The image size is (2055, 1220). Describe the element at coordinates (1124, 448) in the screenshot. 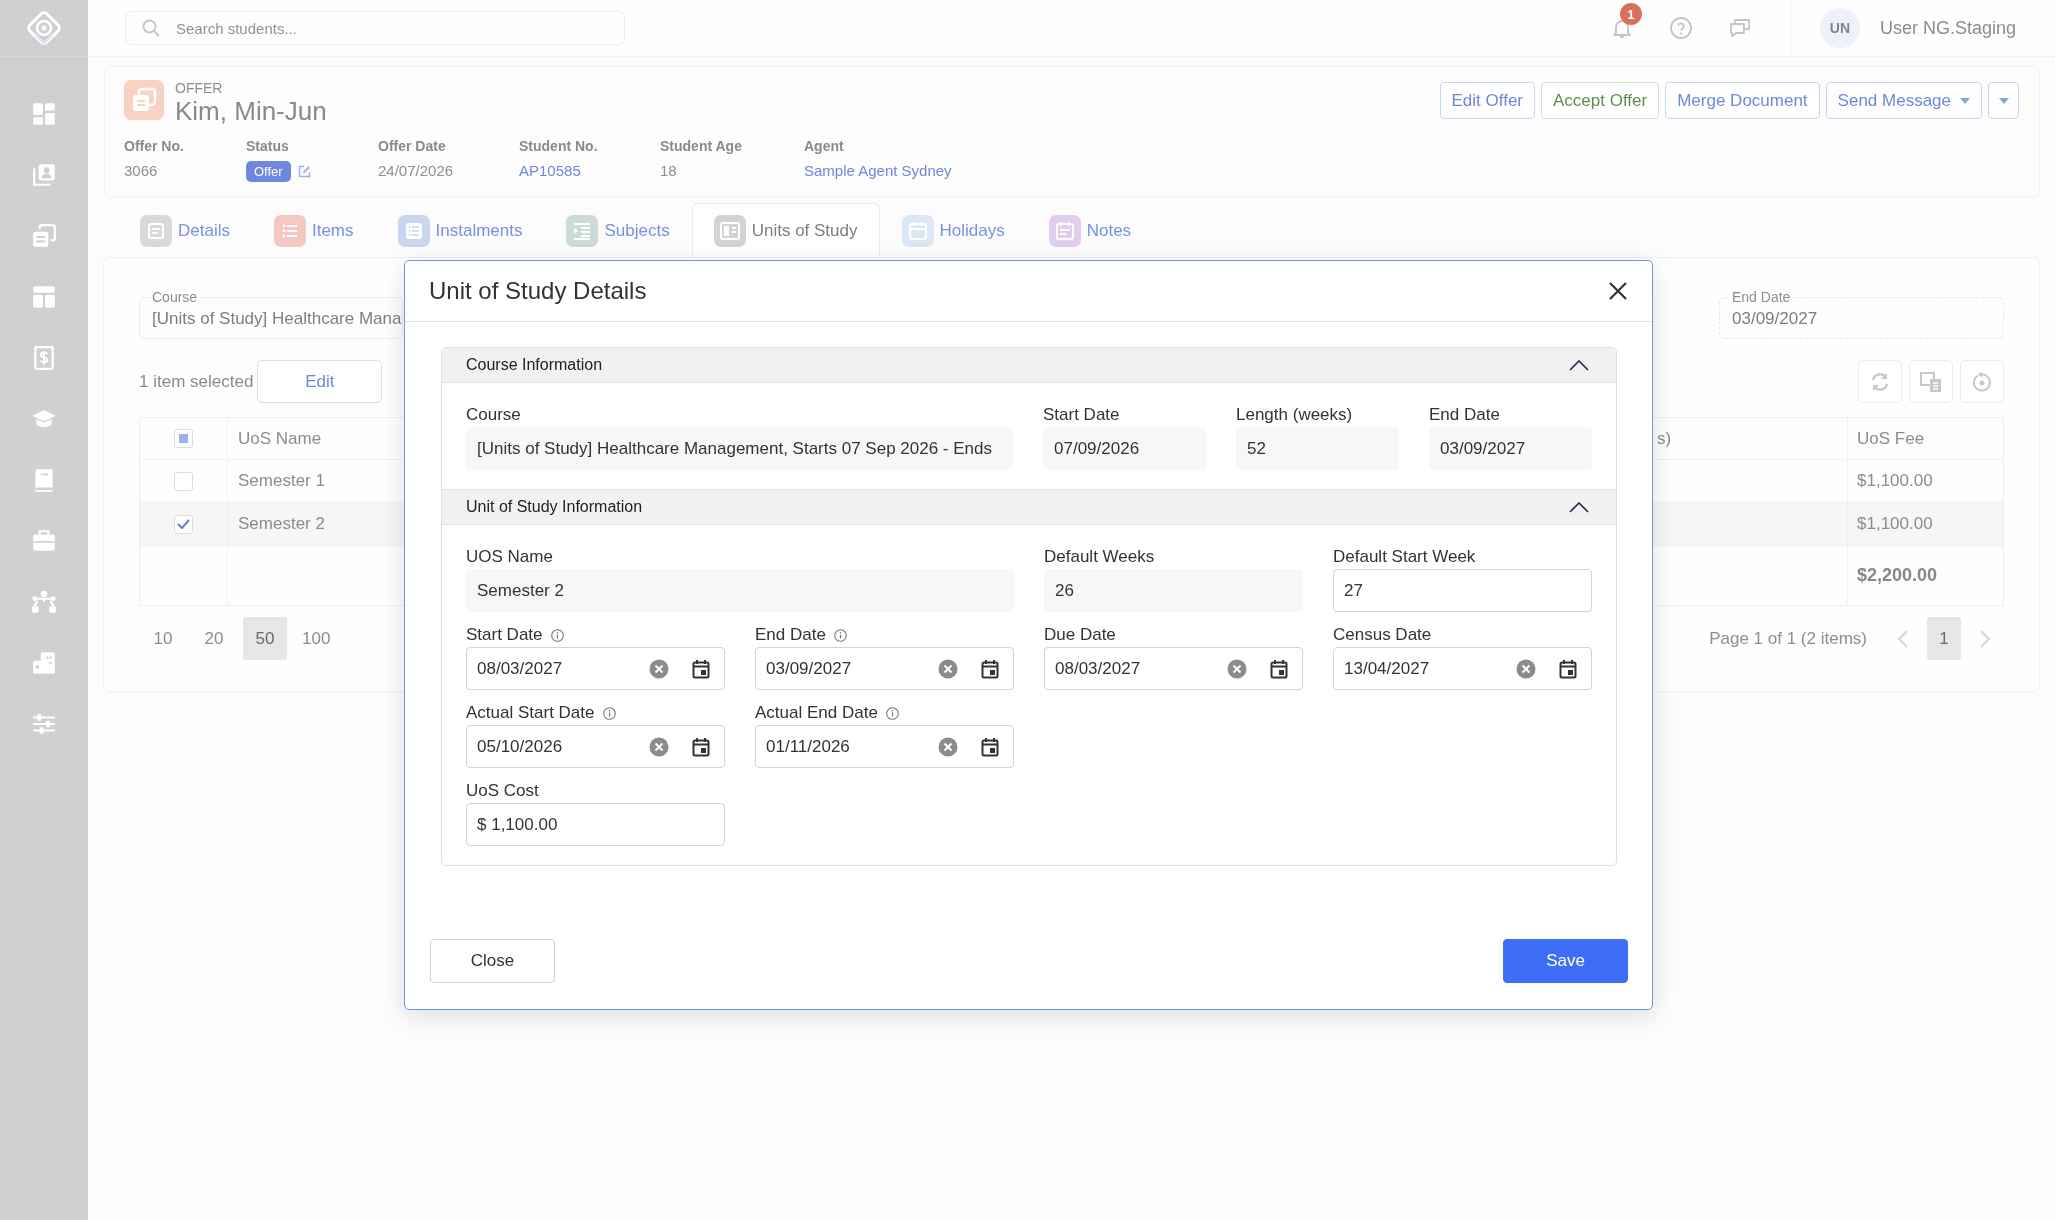

I see `readonly-field: 07/09/2026` at that location.